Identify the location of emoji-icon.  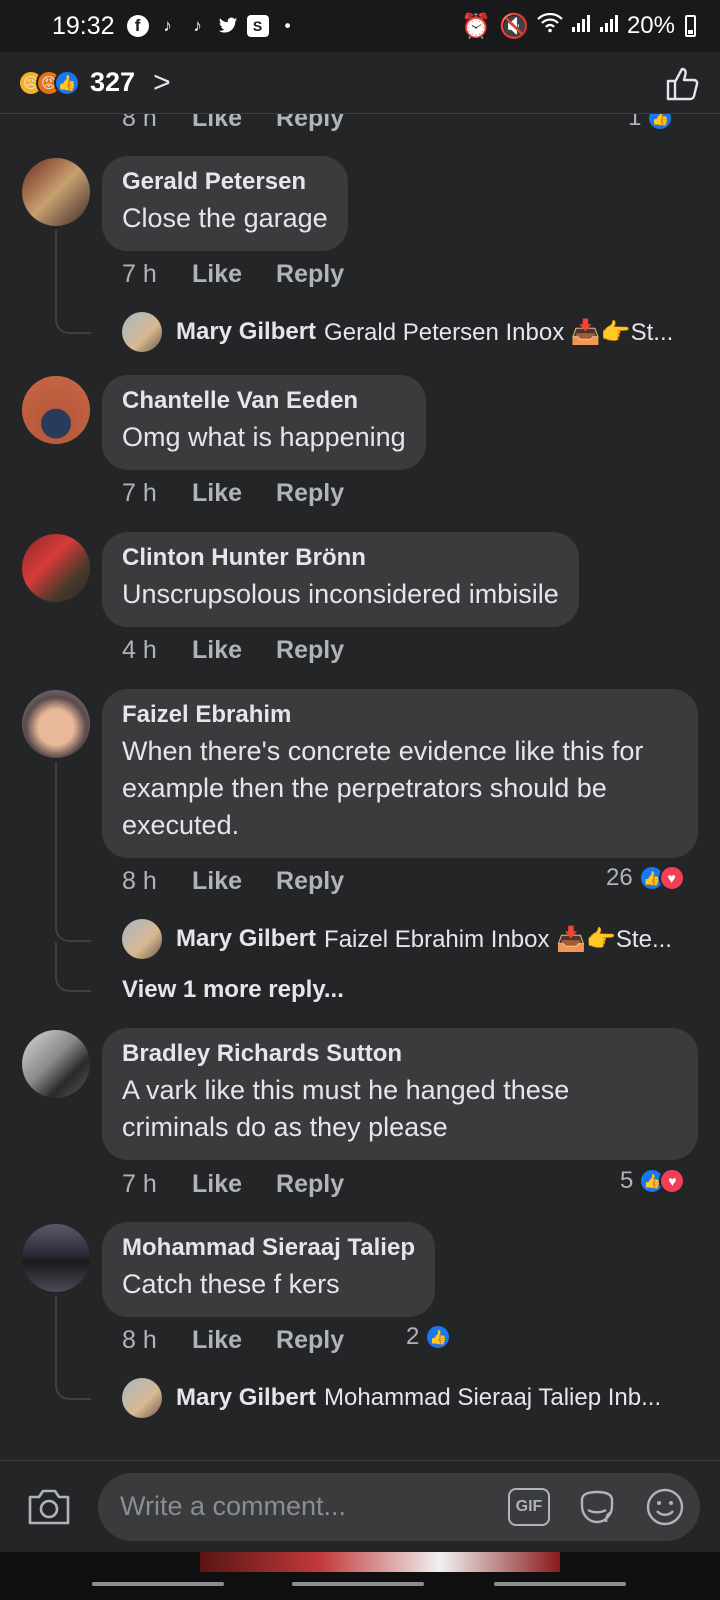
(665, 1507).